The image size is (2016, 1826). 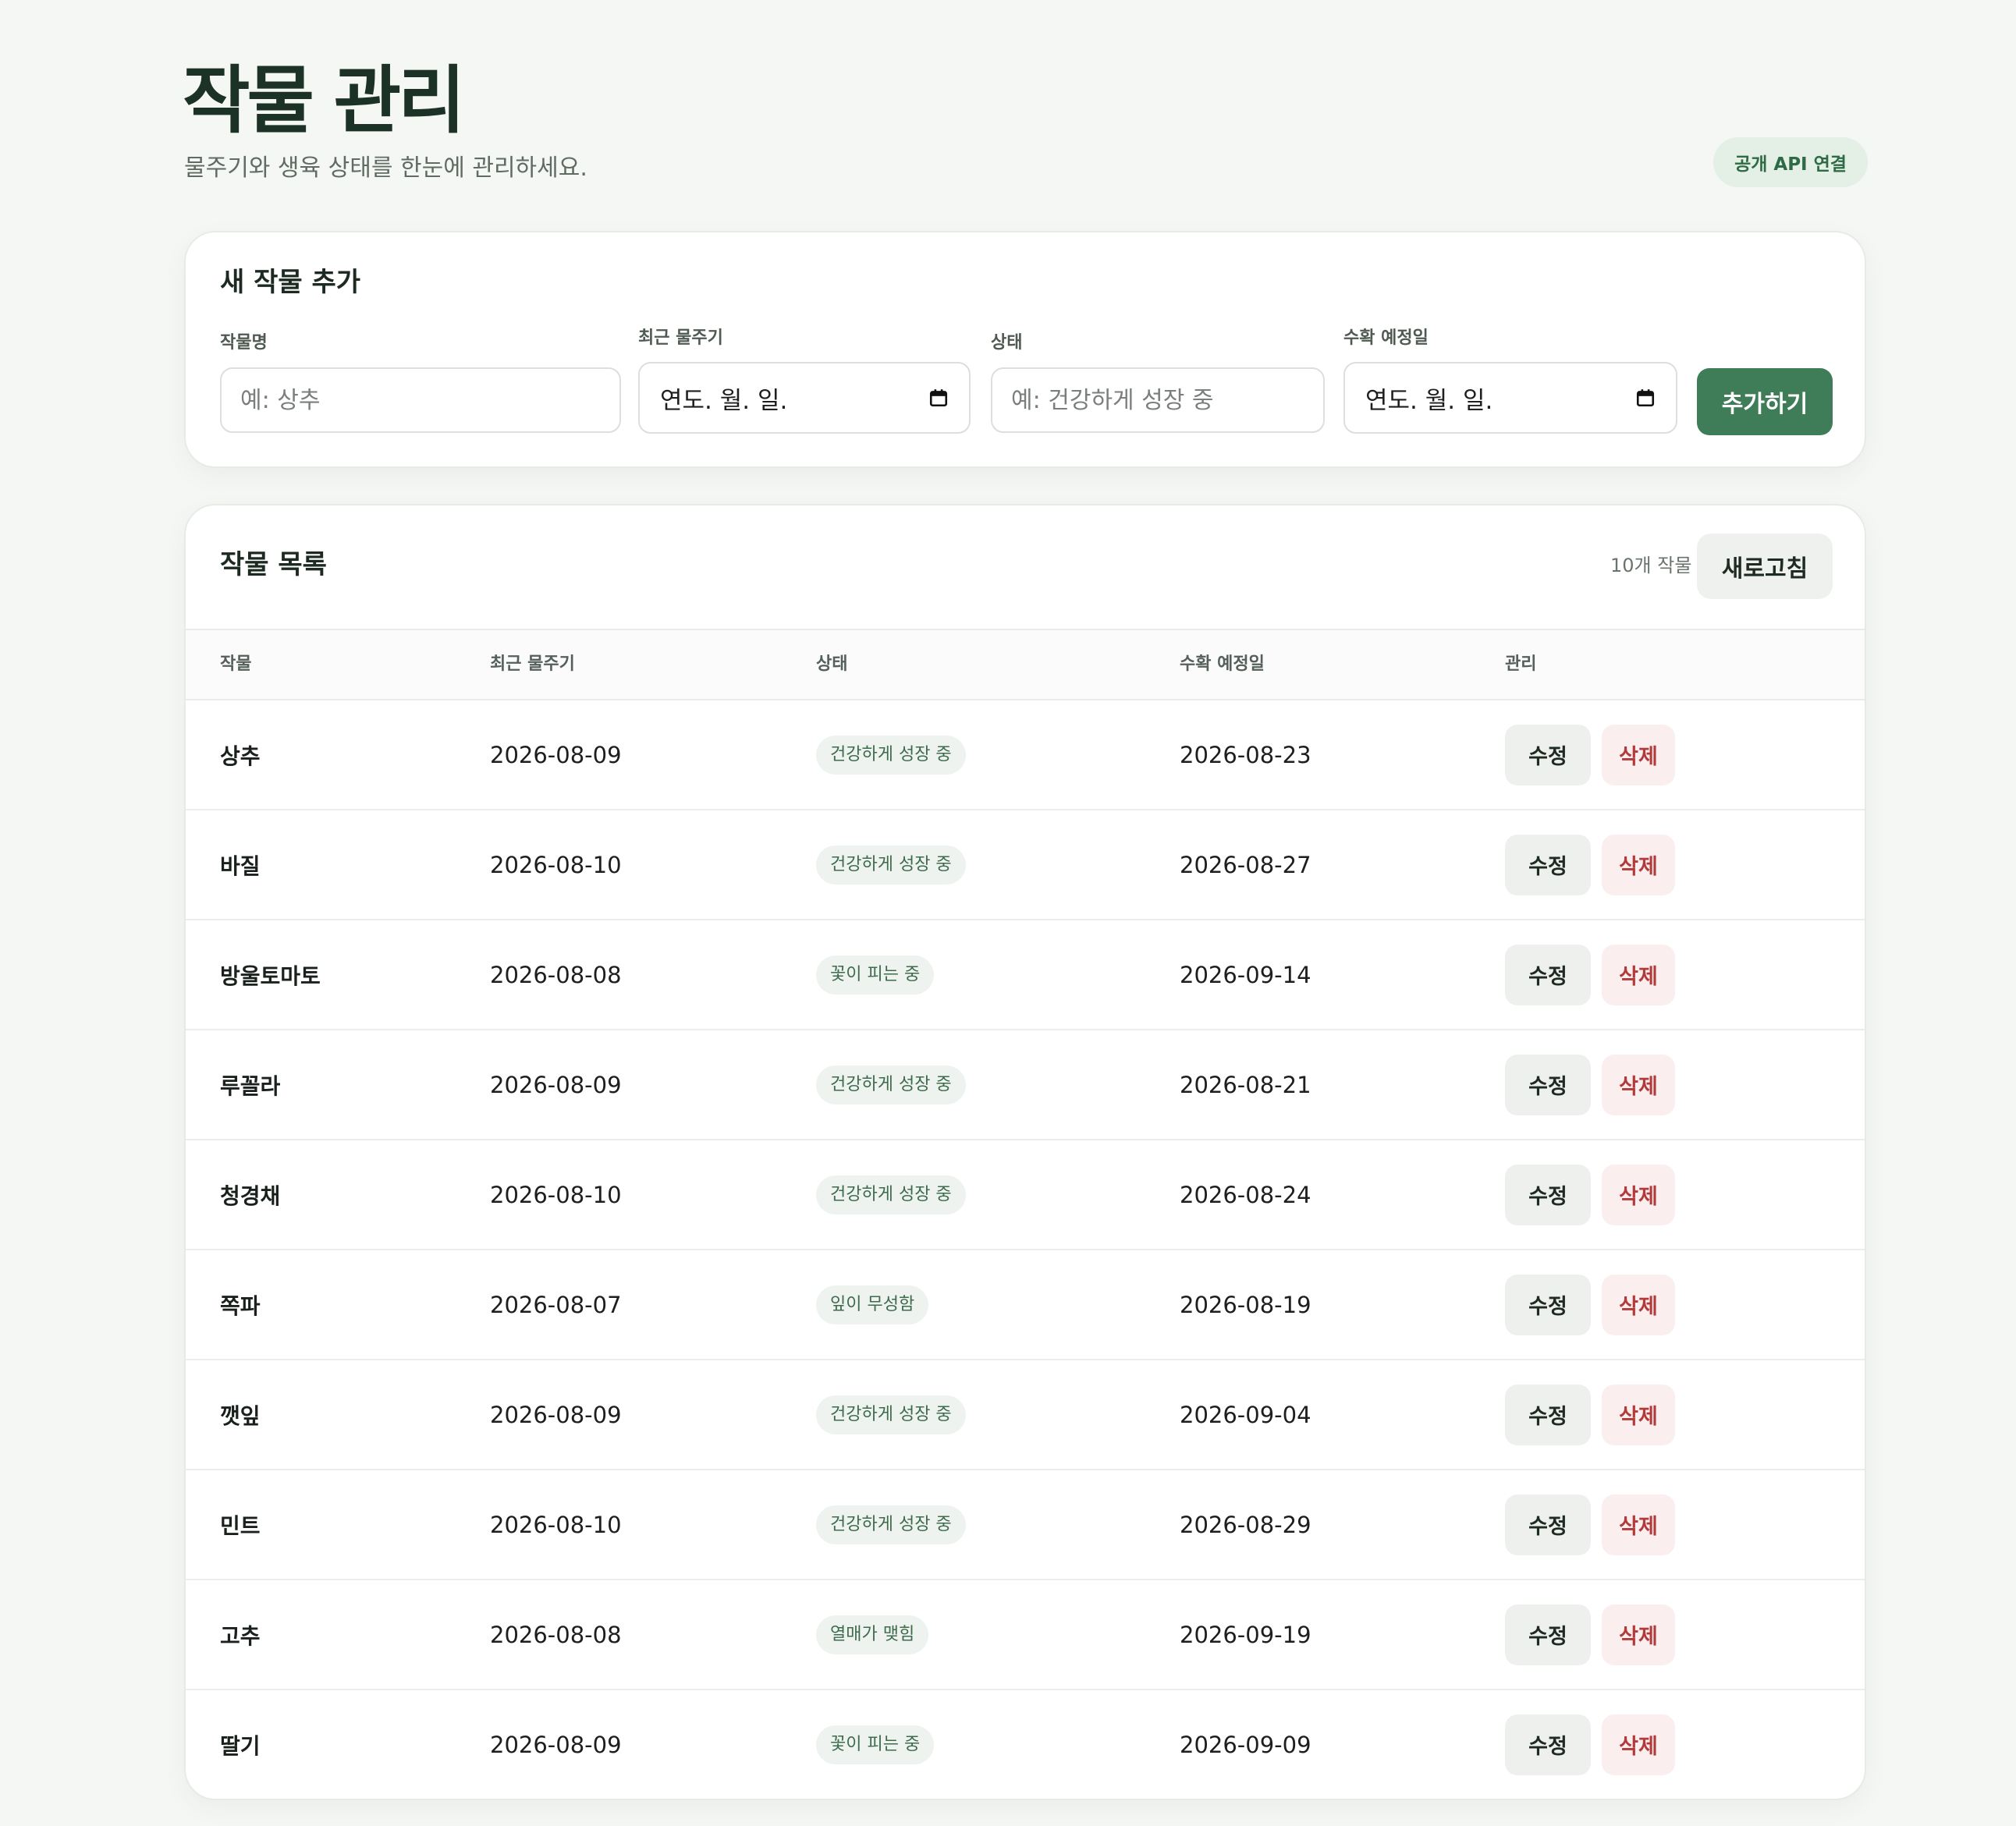 What do you see at coordinates (386, 168) in the screenshot?
I see `page-subtitle: 물주기와 생육 상태를 한눈에 관리하세요.` at bounding box center [386, 168].